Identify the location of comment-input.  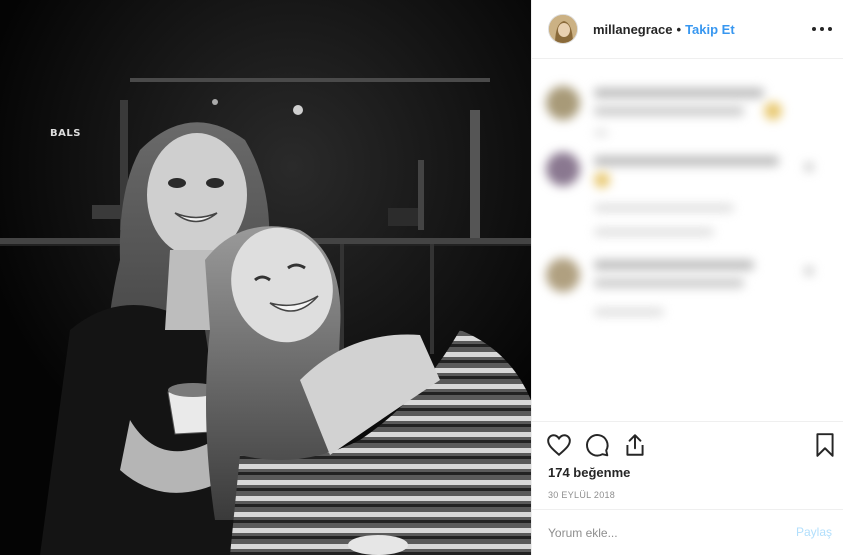
(663, 532).